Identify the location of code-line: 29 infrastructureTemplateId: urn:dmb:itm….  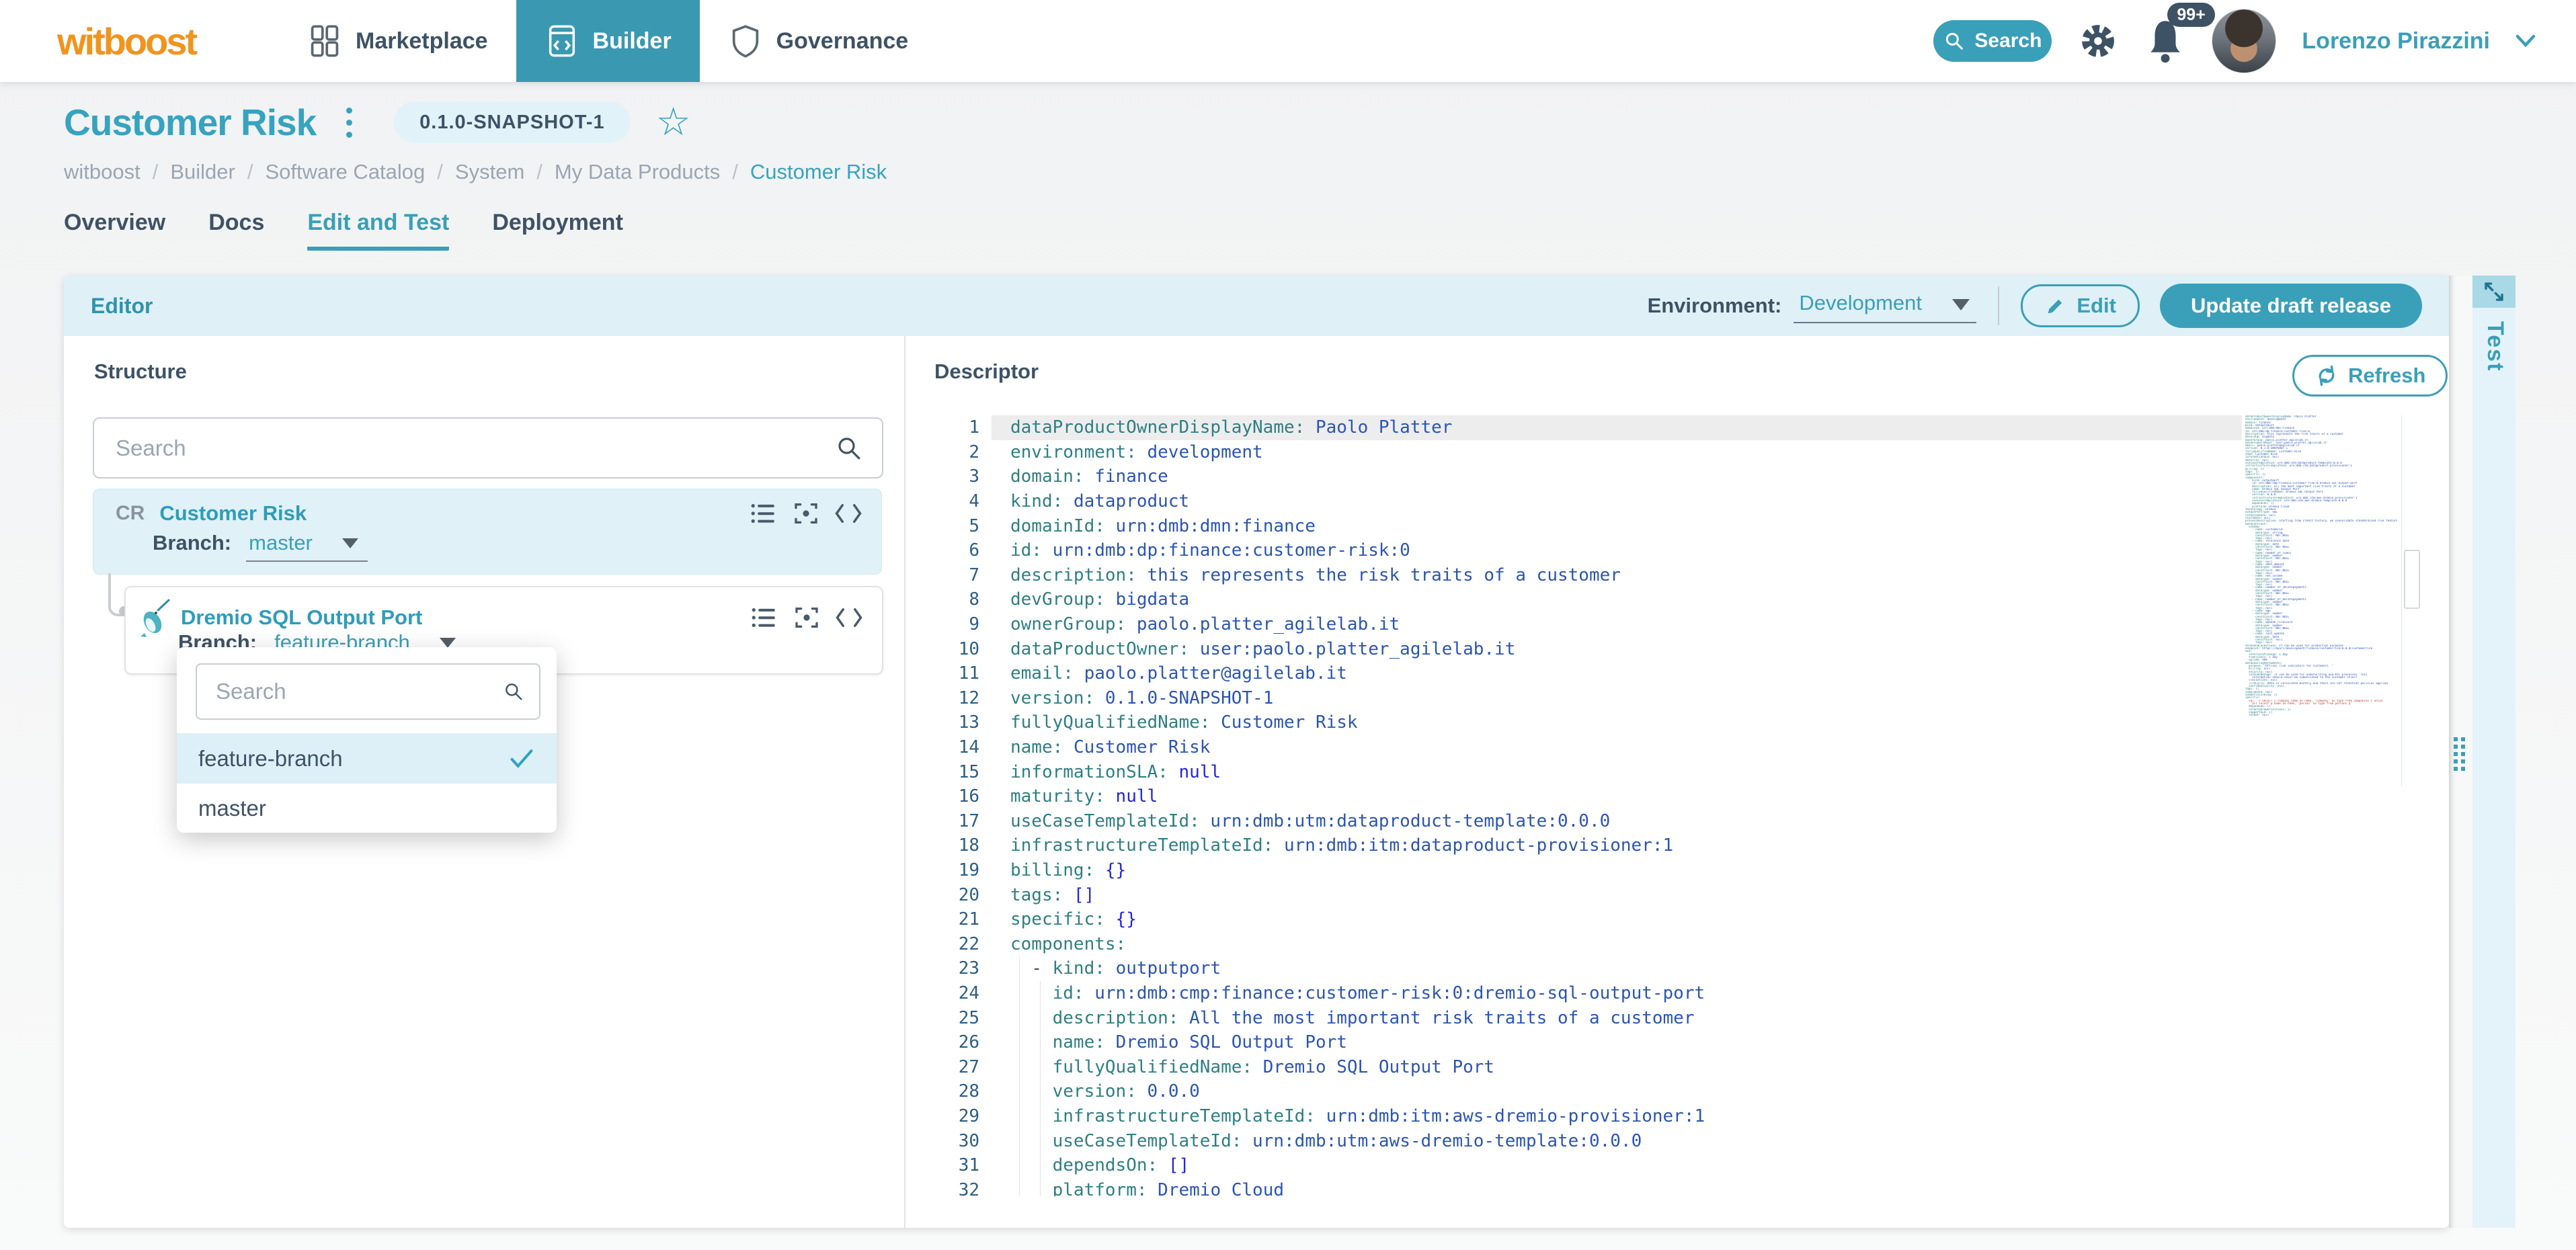
(1331, 1116).